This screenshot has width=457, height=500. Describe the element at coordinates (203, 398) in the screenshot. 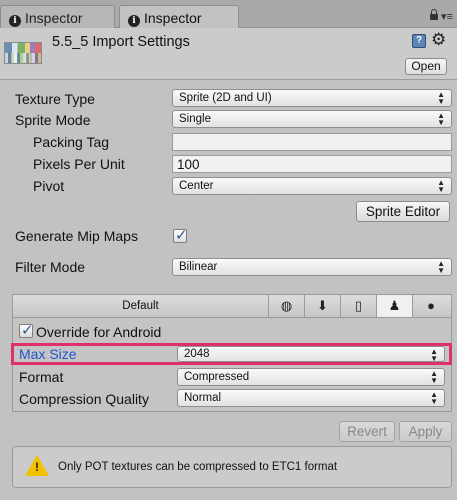

I see `compression-quality-value: Normal` at that location.